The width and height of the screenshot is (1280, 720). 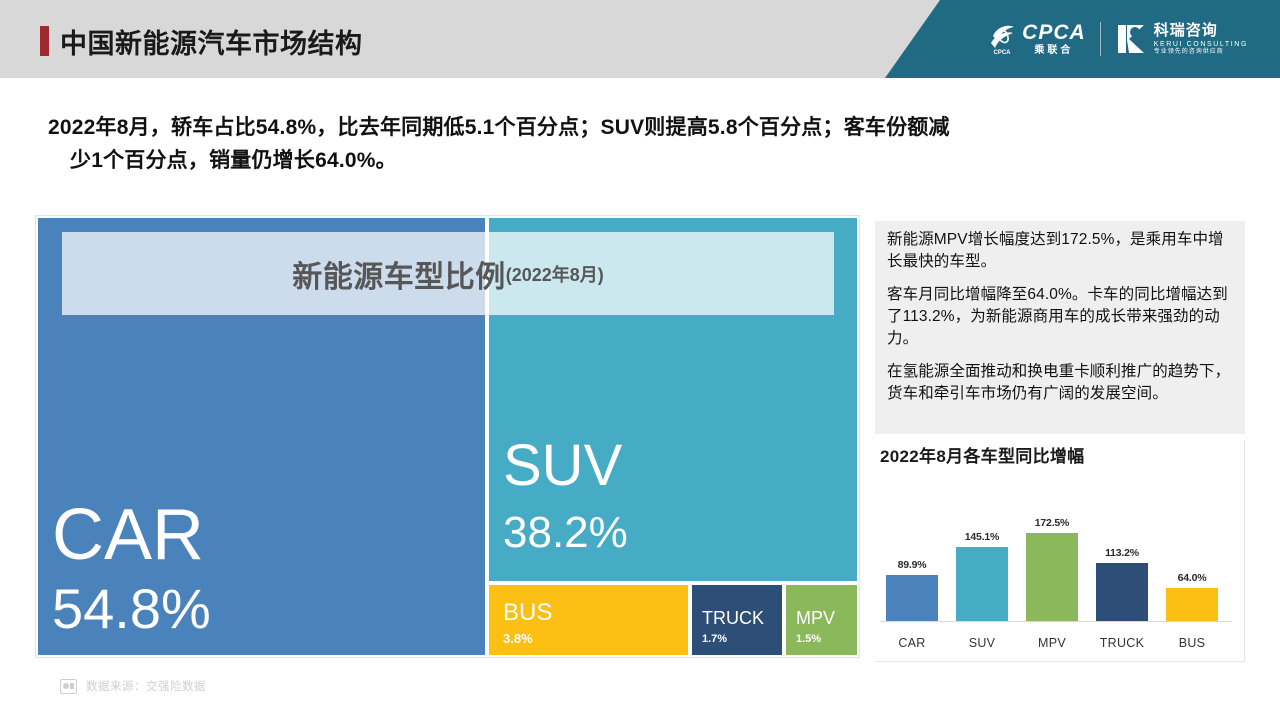 I want to click on bar-column-bus: 64.0%, so click(x=1192, y=596).